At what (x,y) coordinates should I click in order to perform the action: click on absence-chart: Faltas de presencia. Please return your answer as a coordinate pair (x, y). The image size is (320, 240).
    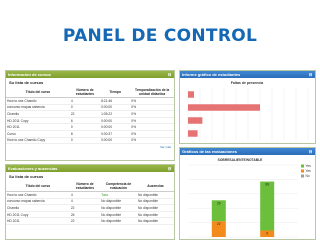
    Looking at the image, I should click on (248, 110).